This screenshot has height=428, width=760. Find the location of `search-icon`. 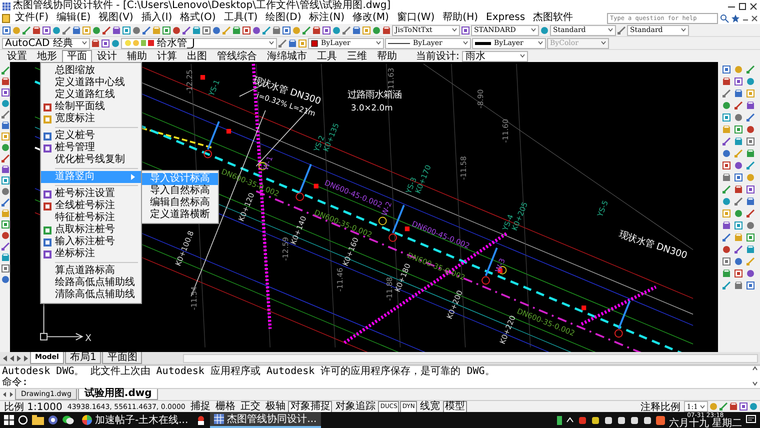

search-icon is located at coordinates (724, 18).